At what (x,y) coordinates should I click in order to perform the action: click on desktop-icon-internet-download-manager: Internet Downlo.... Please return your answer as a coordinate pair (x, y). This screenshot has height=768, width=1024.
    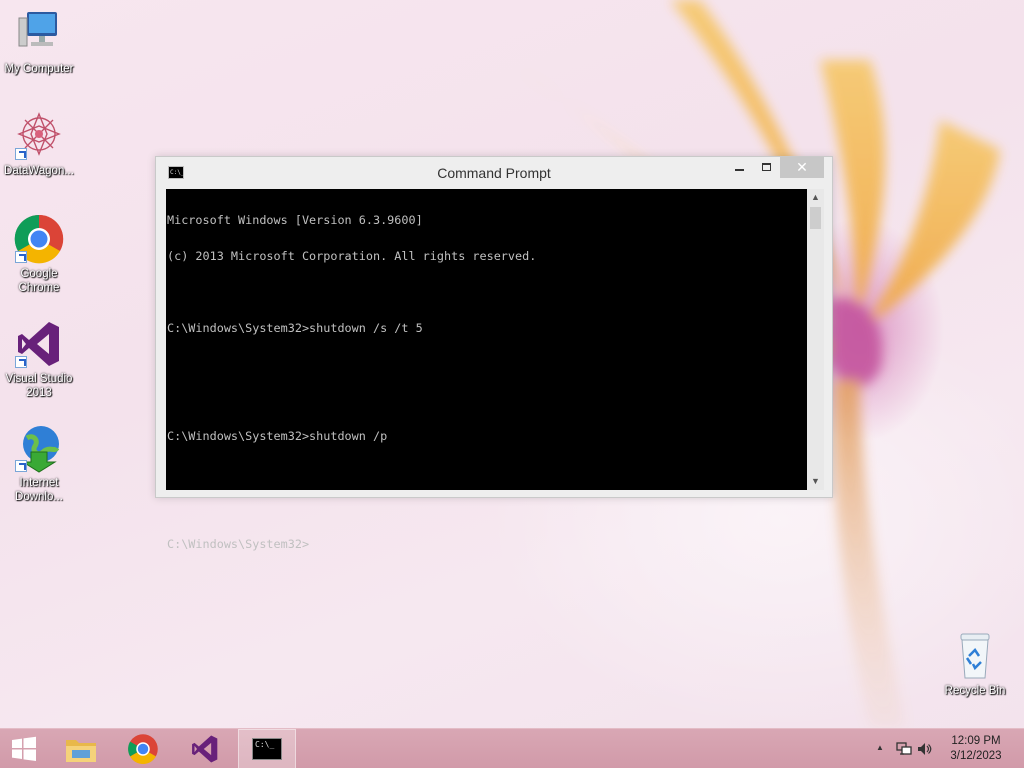
    Looking at the image, I should click on (39, 463).